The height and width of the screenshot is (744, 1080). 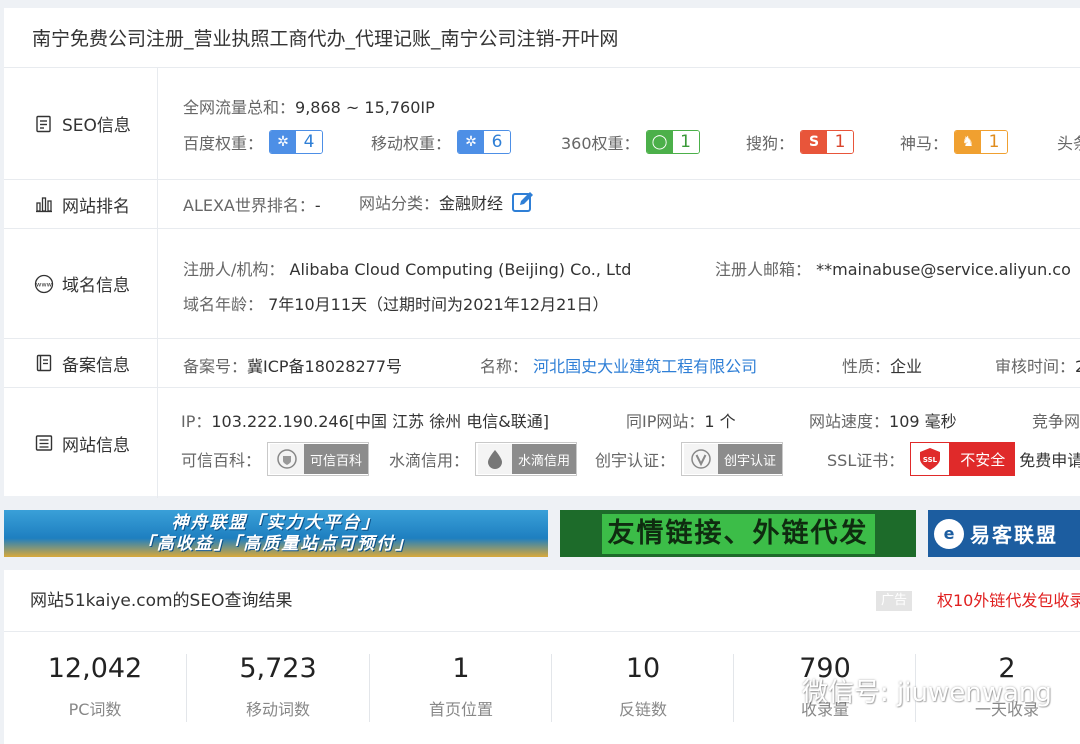 I want to click on bar-chart-icon, so click(x=44, y=204).